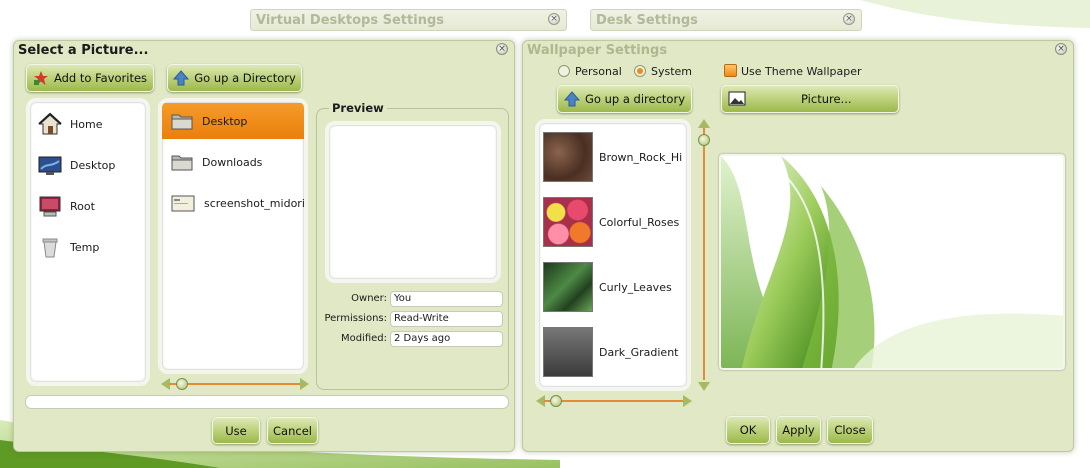 This screenshot has height=468, width=1090. What do you see at coordinates (635, 287) in the screenshot?
I see `wallpaper-label: Curly_Leaves` at bounding box center [635, 287].